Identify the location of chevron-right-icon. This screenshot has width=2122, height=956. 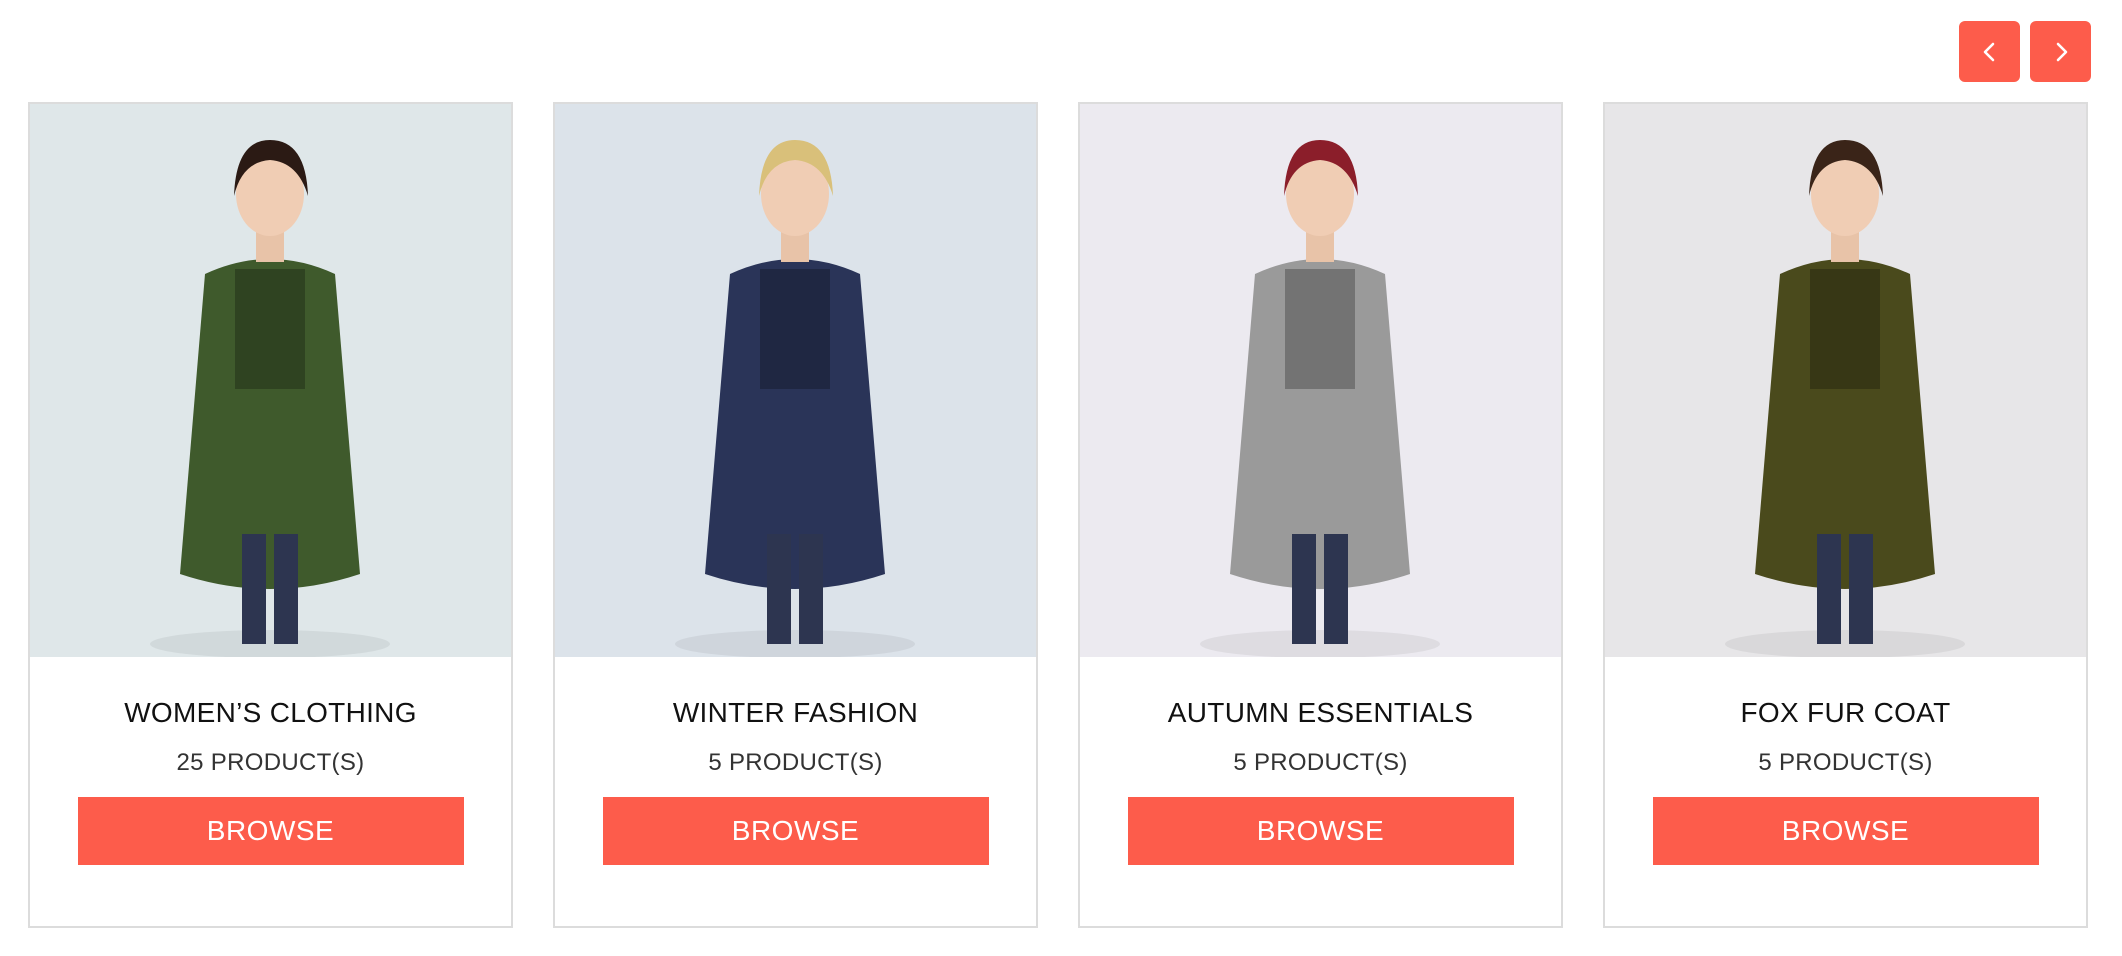
(2061, 51).